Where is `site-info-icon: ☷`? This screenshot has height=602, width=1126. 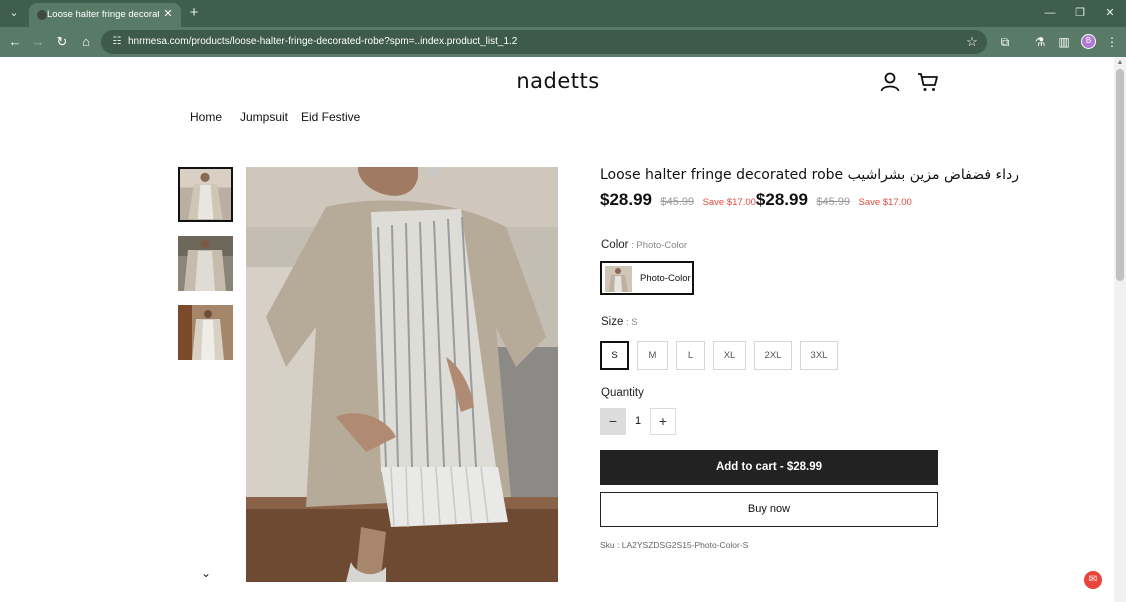
site-info-icon: ☷ is located at coordinates (117, 42).